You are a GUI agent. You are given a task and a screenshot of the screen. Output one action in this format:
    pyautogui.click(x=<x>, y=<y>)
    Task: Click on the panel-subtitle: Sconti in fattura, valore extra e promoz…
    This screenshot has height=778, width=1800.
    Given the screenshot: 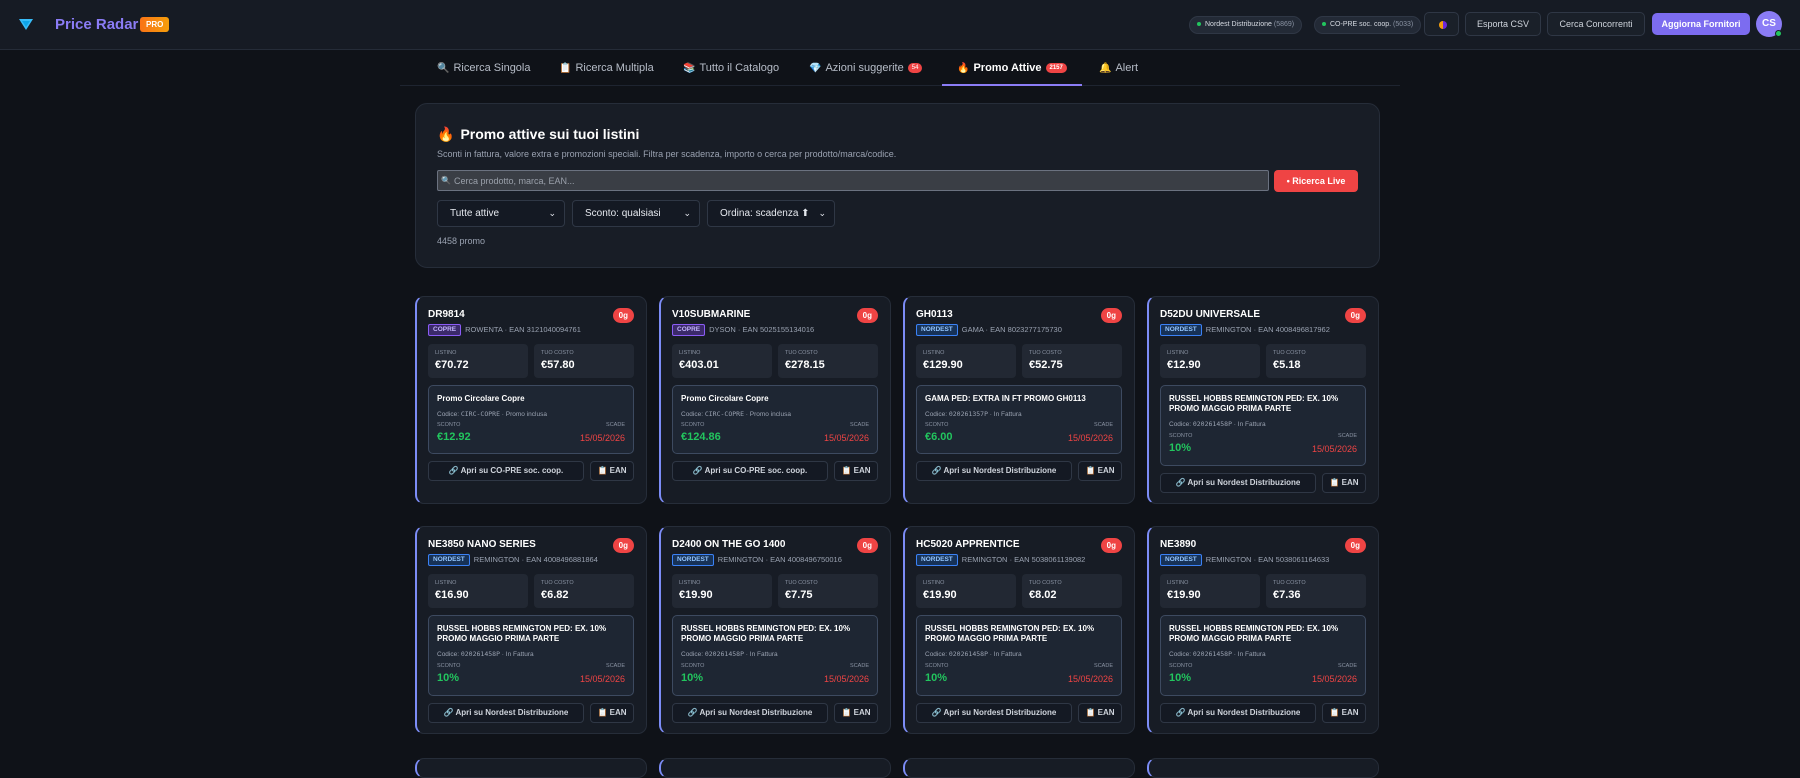 What is the action you would take?
    pyautogui.click(x=667, y=154)
    